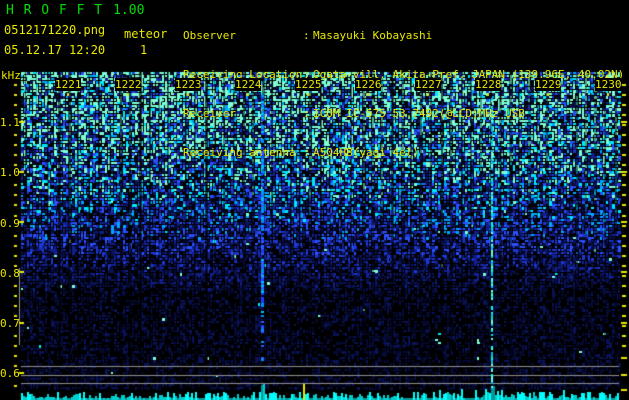 This screenshot has width=629, height=400. What do you see at coordinates (488, 84) in the screenshot?
I see `x-tick-1228: 1228` at bounding box center [488, 84].